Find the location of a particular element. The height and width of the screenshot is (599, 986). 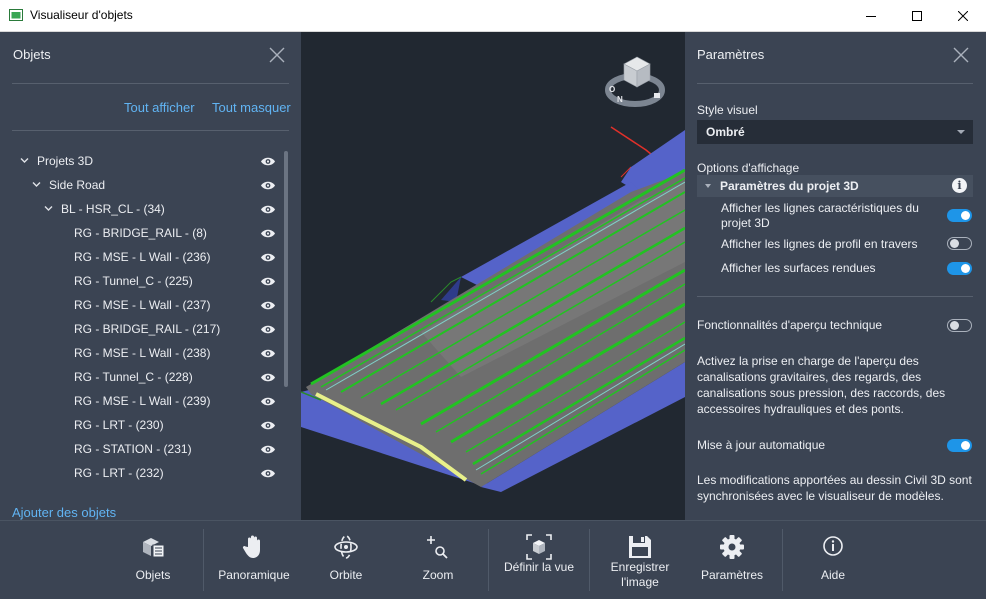

zoom-icon is located at coordinates (437, 547).